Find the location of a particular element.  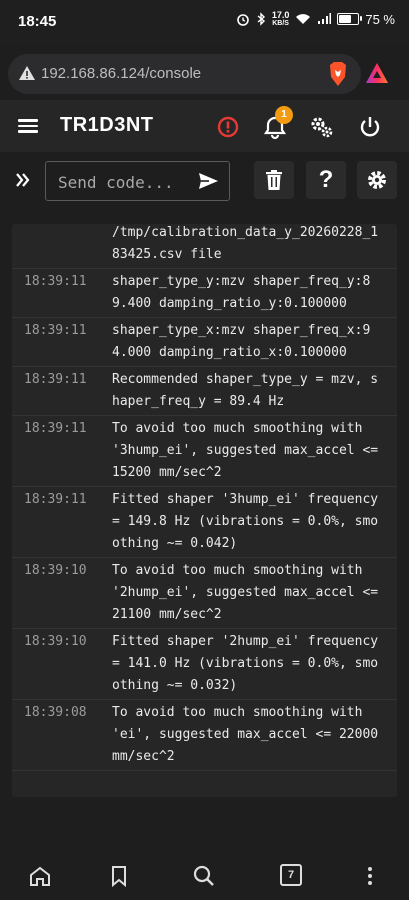

clear-console-button is located at coordinates (274, 180).